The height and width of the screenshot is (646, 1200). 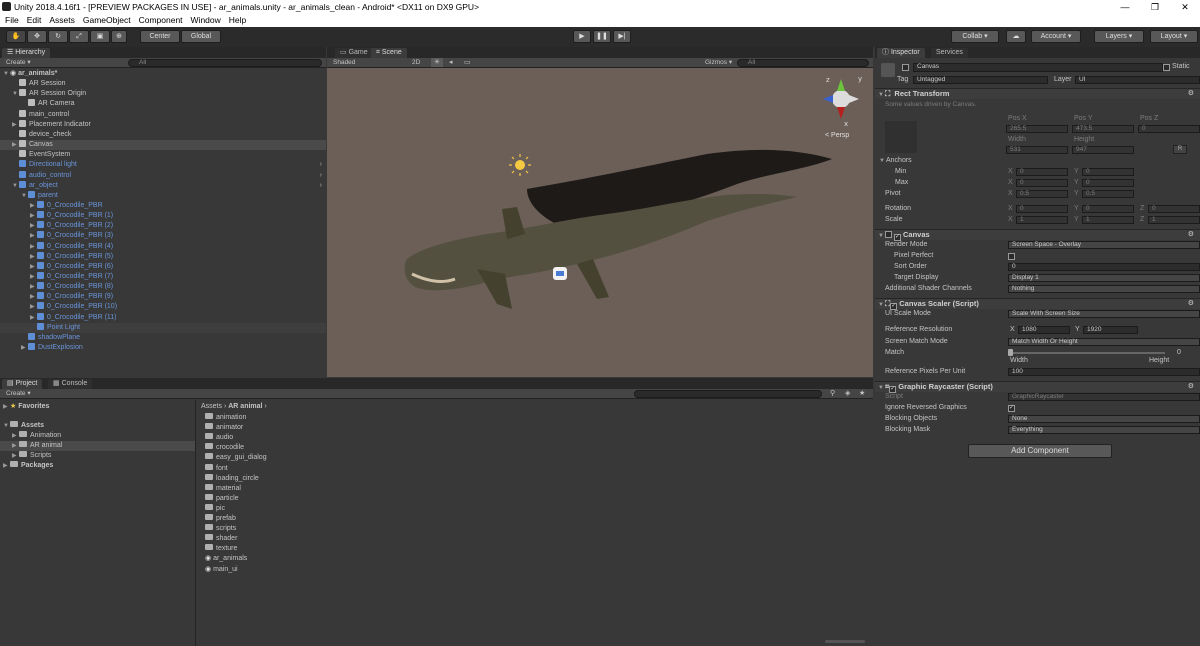 I want to click on hierarchy-item: ▼ ar_object ›, so click(x=163, y=185).